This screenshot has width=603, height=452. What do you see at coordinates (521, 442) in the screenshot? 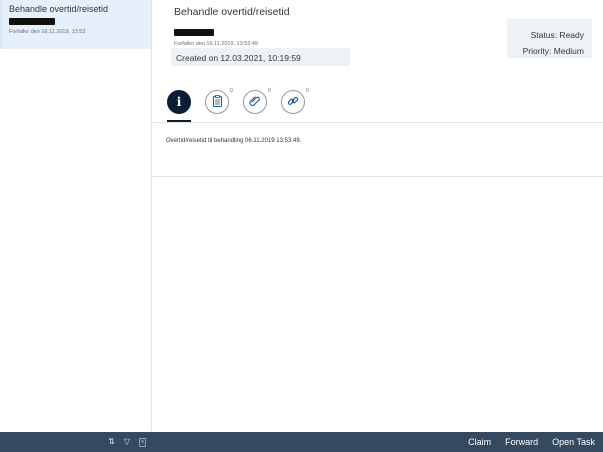
I see `forward-button: Forward` at bounding box center [521, 442].